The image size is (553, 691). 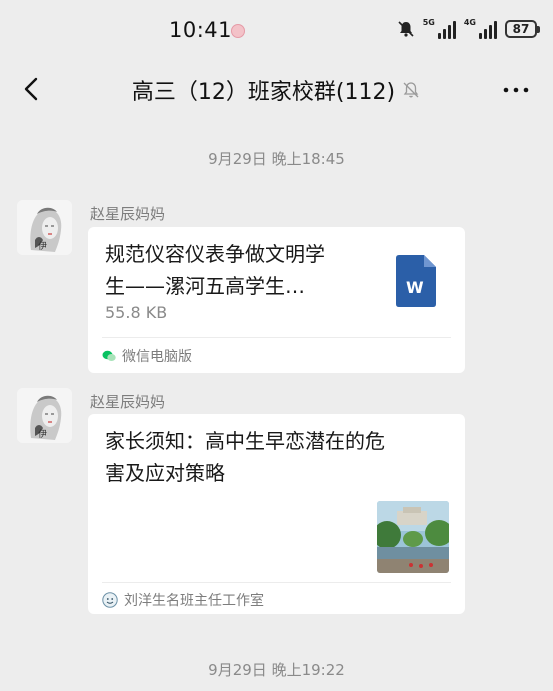 I want to click on article-thumbnail, so click(x=413, y=537).